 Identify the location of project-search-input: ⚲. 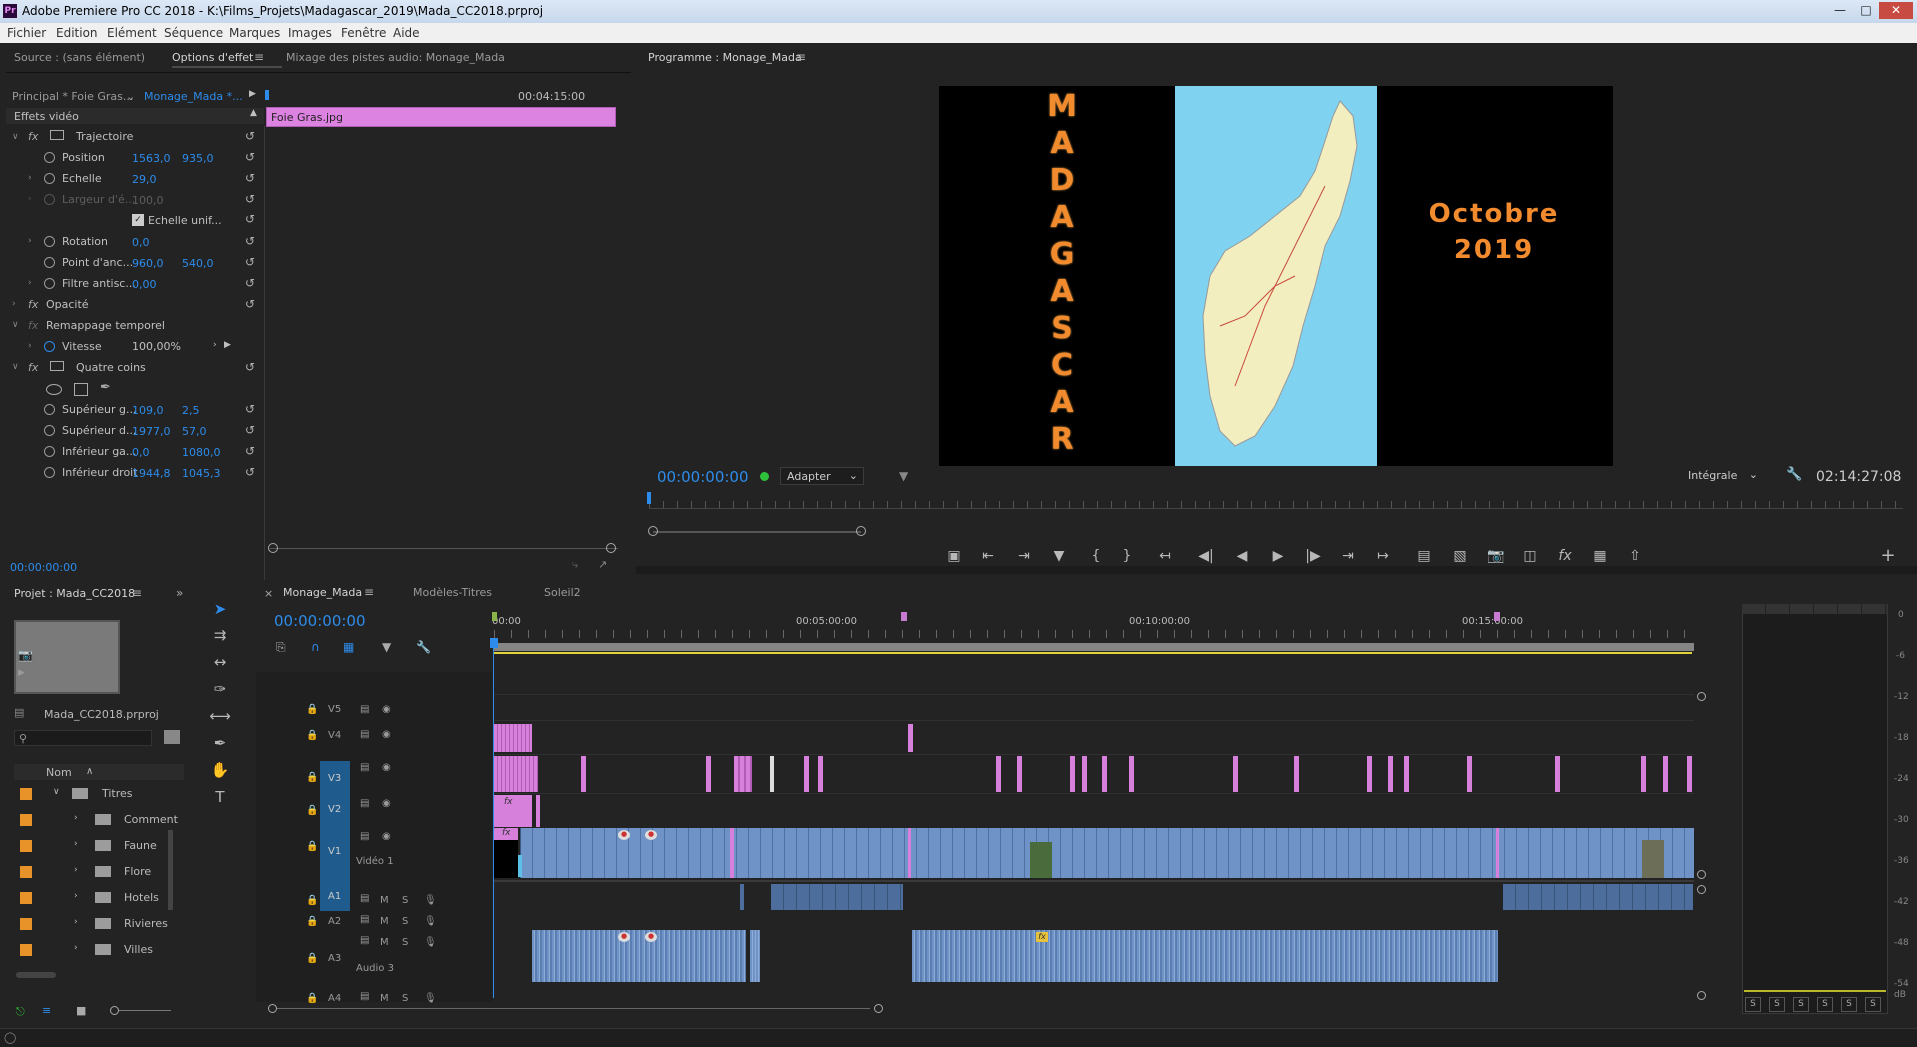
(83, 738).